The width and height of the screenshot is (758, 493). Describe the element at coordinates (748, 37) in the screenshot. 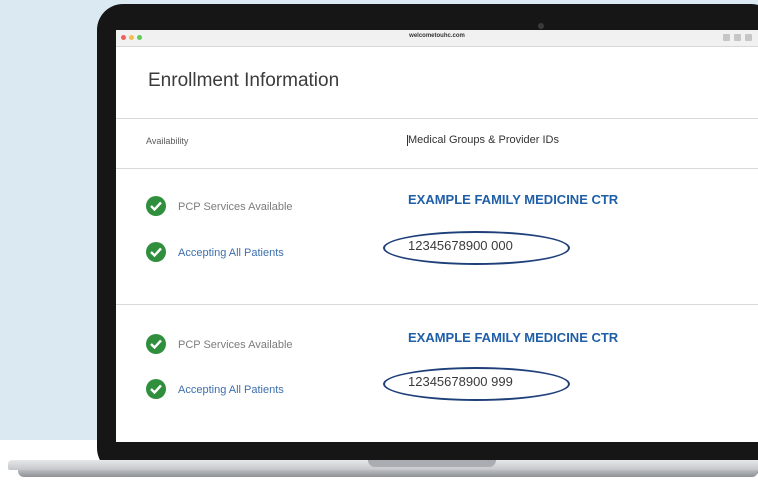

I see `add-tab-icon` at that location.